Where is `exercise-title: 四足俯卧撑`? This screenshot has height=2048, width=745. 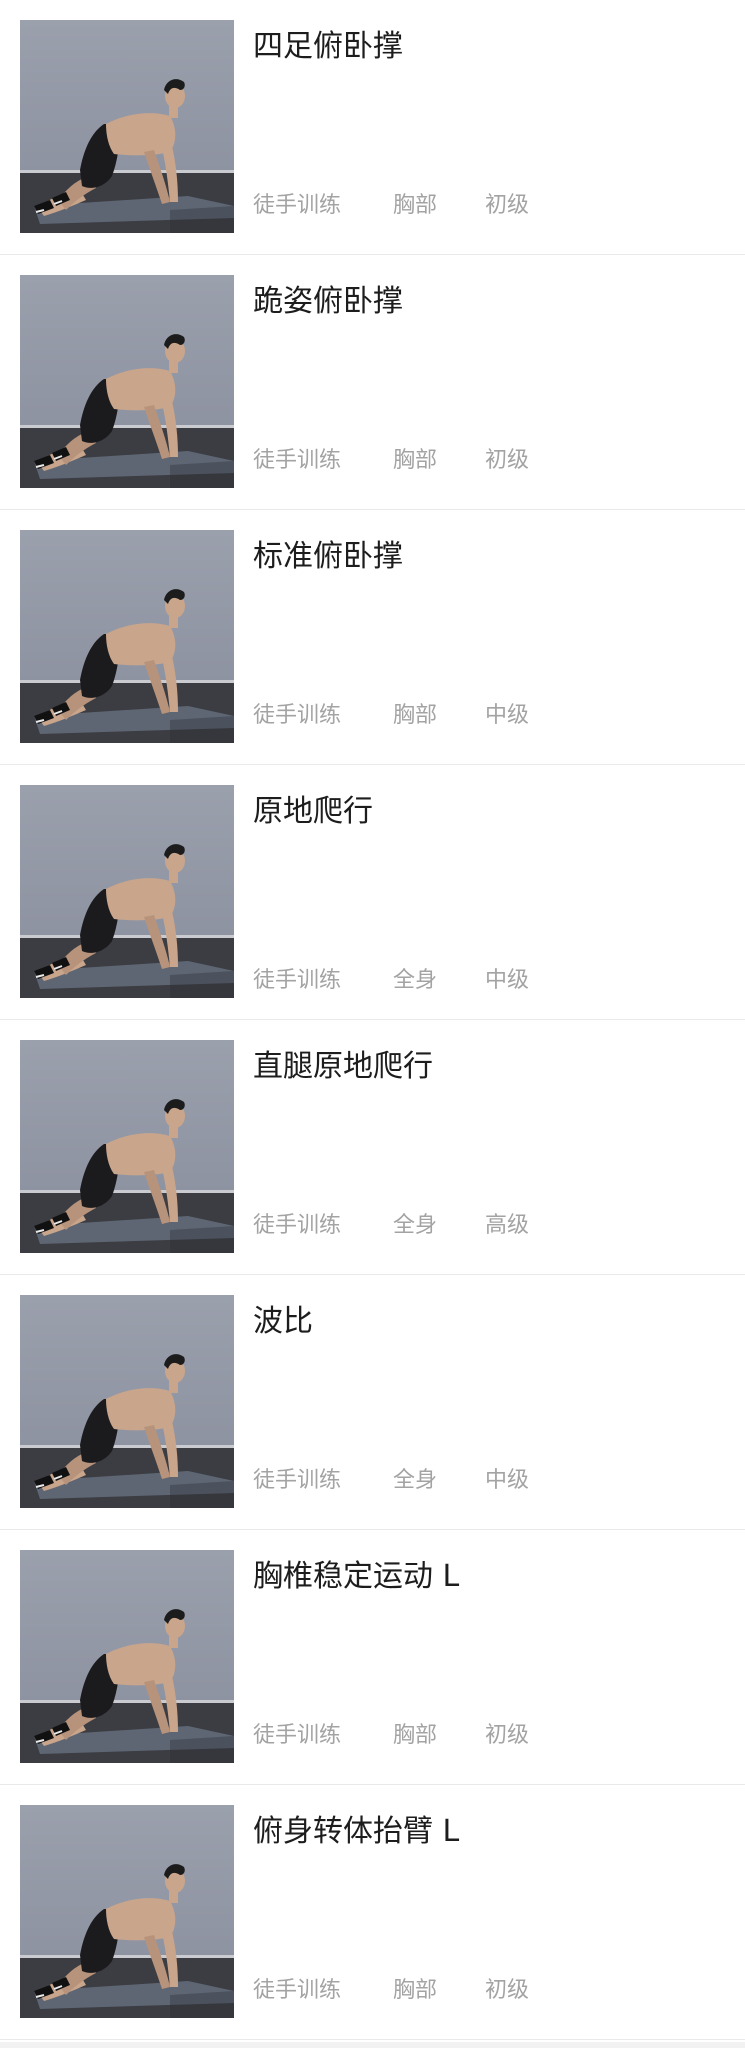
exercise-title: 四足俯卧撑 is located at coordinates (328, 46).